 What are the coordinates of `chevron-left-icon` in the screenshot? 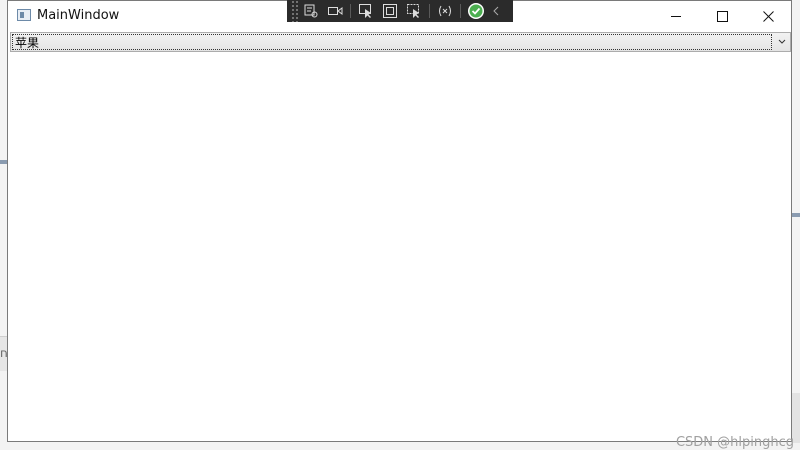 It's located at (496, 11).